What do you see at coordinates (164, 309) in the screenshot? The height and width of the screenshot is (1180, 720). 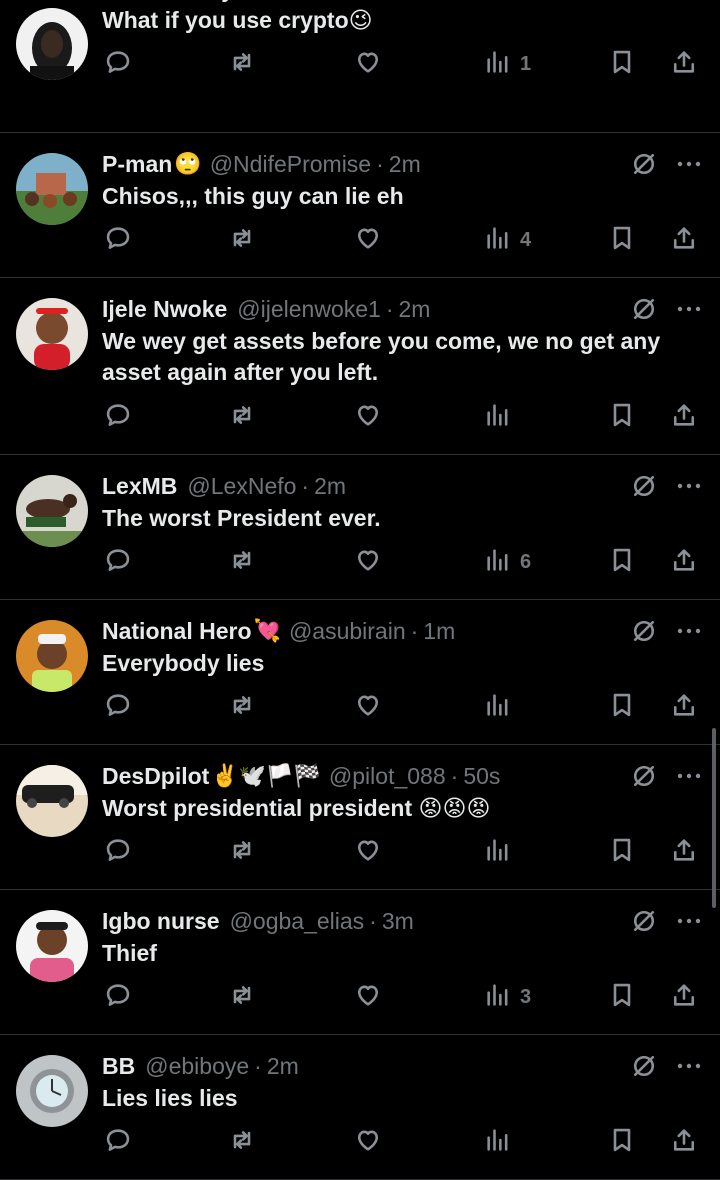 I see `display-name: Ijele Nwoke` at bounding box center [164, 309].